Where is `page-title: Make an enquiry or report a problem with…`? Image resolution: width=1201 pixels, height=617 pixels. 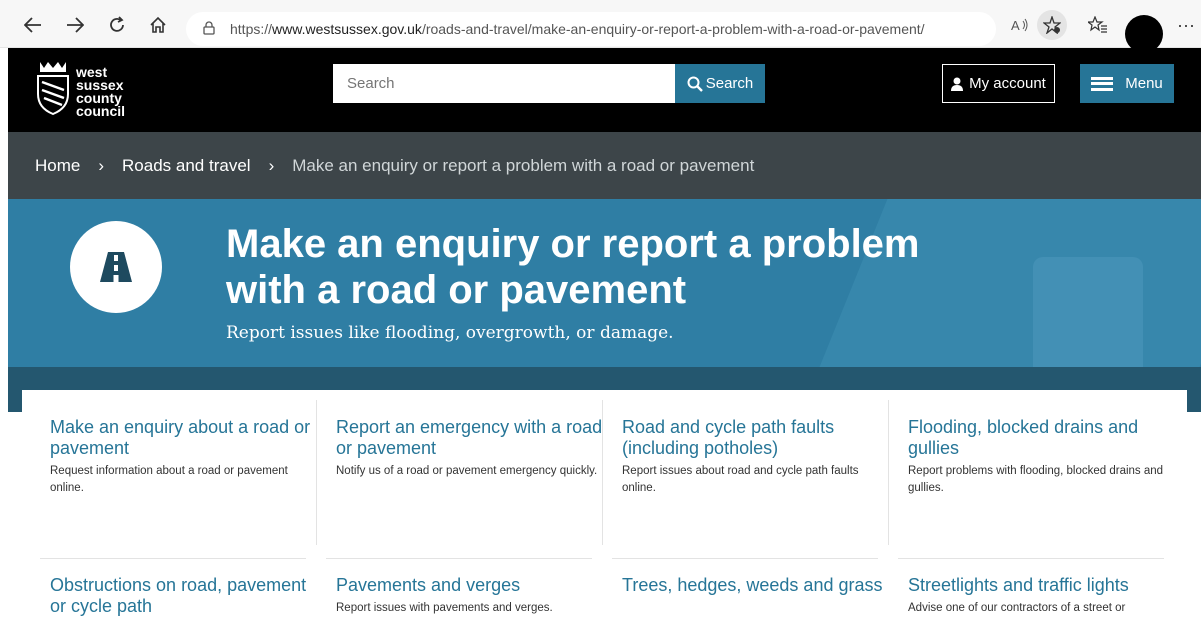 page-title: Make an enquiry or report a problem with… is located at coordinates (573, 267).